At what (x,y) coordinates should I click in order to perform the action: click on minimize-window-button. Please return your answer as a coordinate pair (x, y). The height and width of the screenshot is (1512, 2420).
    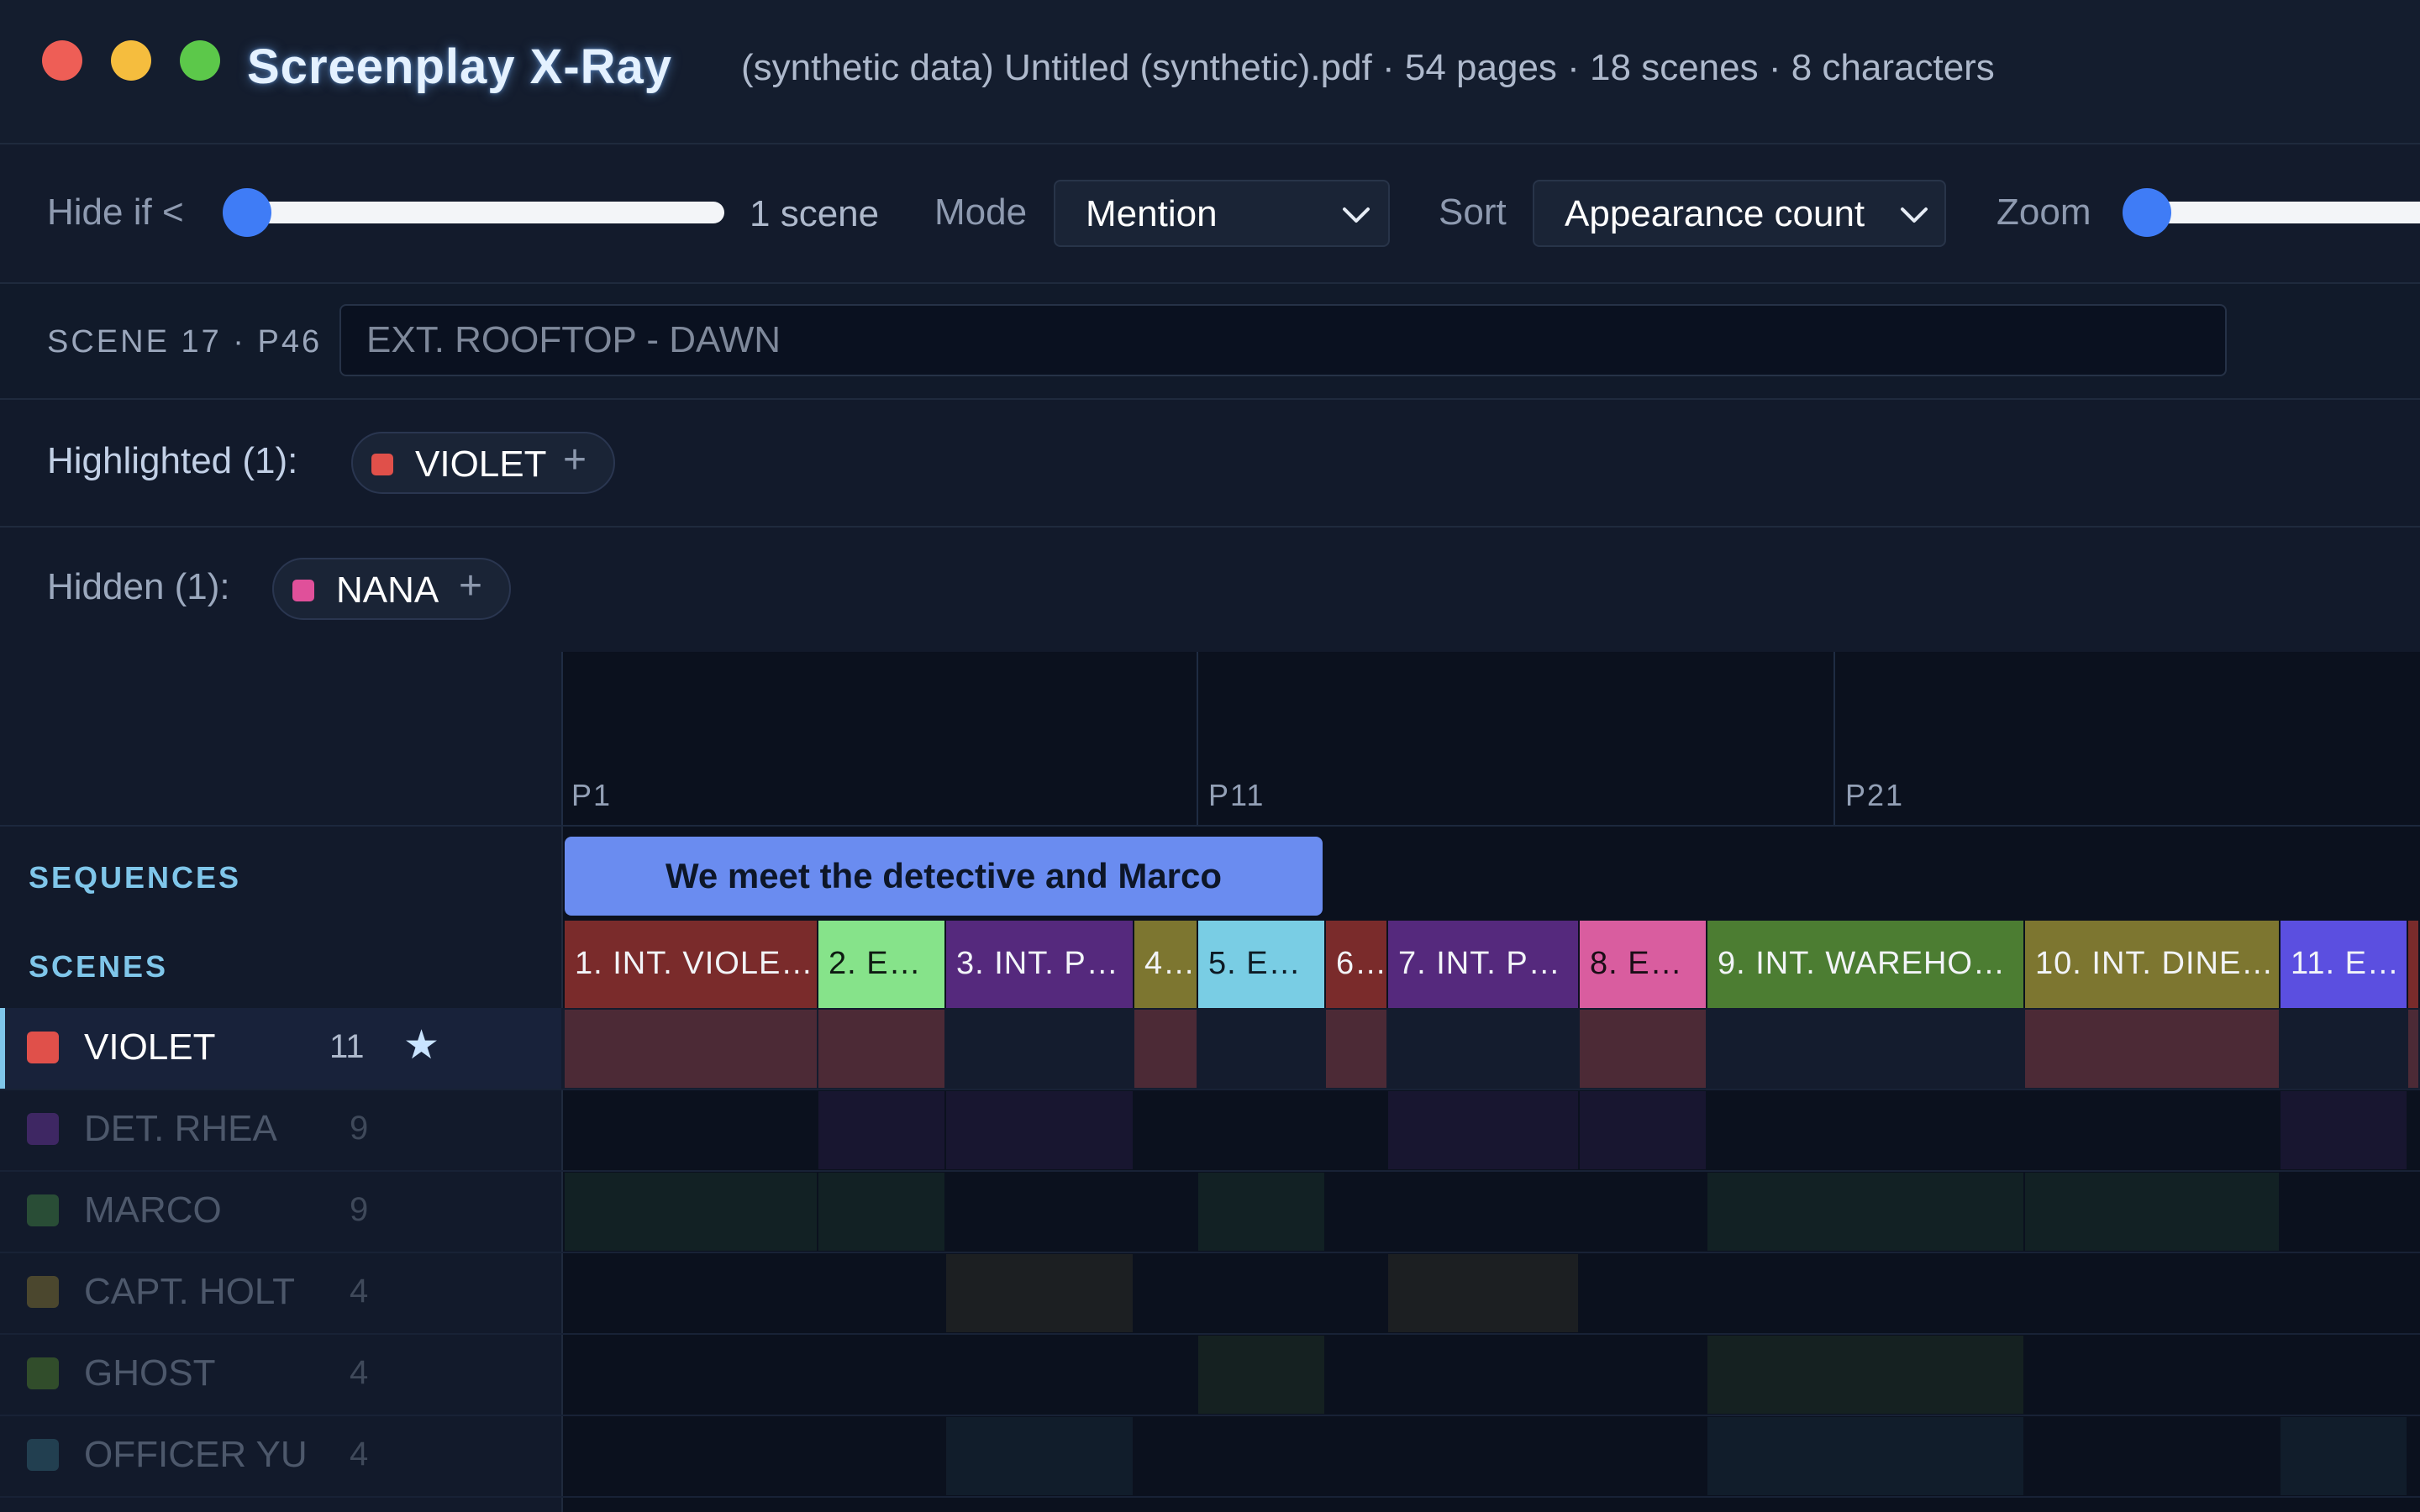
    Looking at the image, I should click on (131, 60).